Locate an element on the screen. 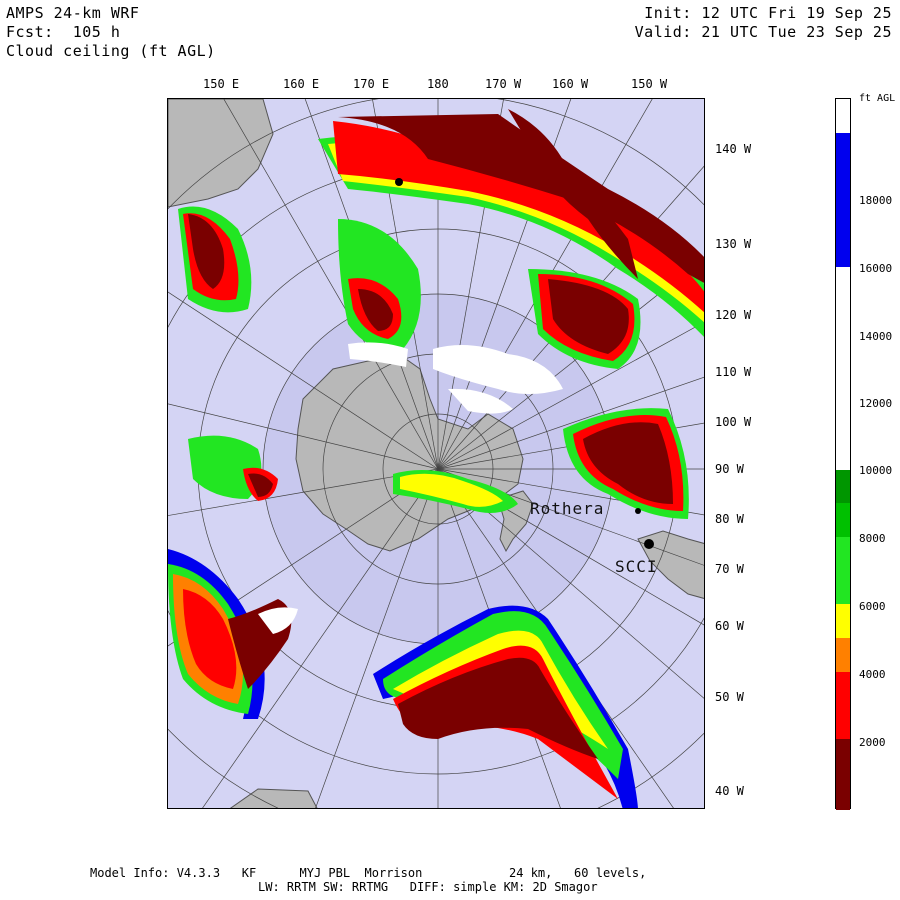 The width and height of the screenshot is (900, 900). lon-label-right: 80 W is located at coordinates (729, 519).